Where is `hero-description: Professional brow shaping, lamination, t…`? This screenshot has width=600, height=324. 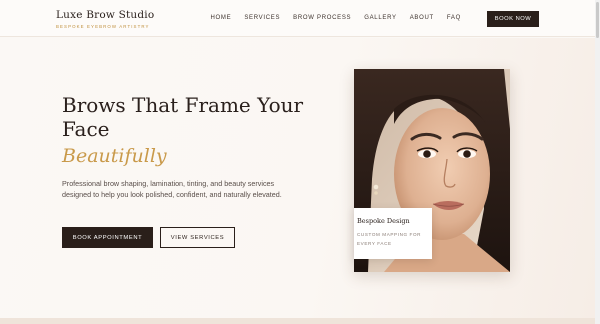 hero-description: Professional brow shaping, lamination, t… is located at coordinates (172, 189).